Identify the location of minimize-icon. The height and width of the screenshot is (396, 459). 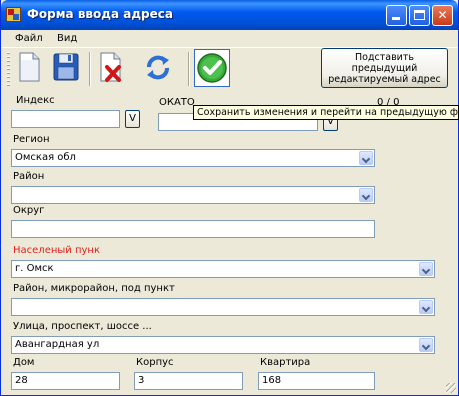
(396, 18).